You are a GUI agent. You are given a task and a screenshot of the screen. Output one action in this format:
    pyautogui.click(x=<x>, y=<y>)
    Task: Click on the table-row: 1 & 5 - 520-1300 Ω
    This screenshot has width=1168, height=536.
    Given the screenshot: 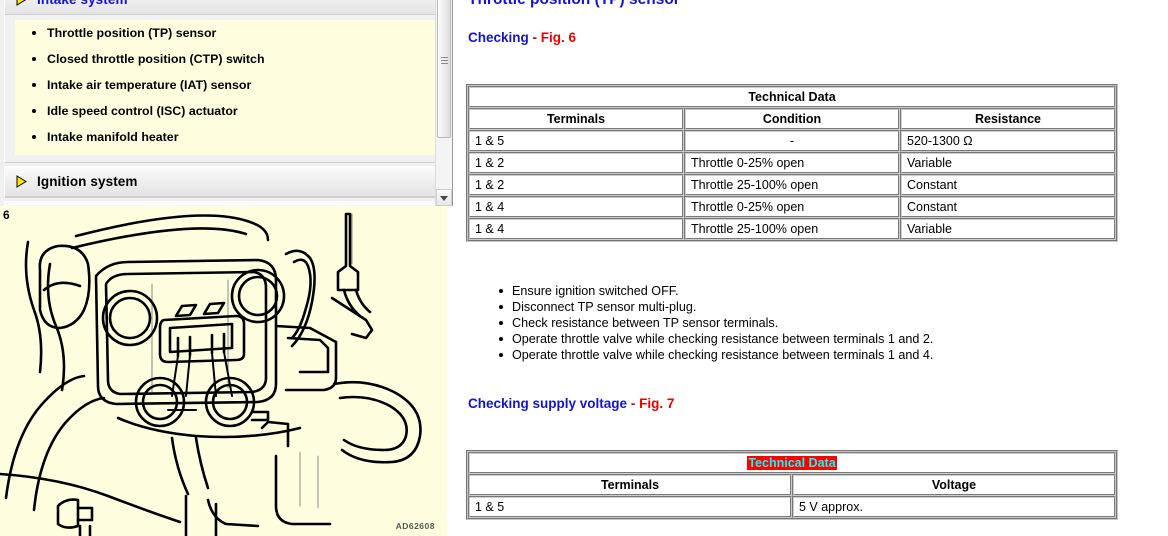 What is the action you would take?
    pyautogui.click(x=792, y=141)
    